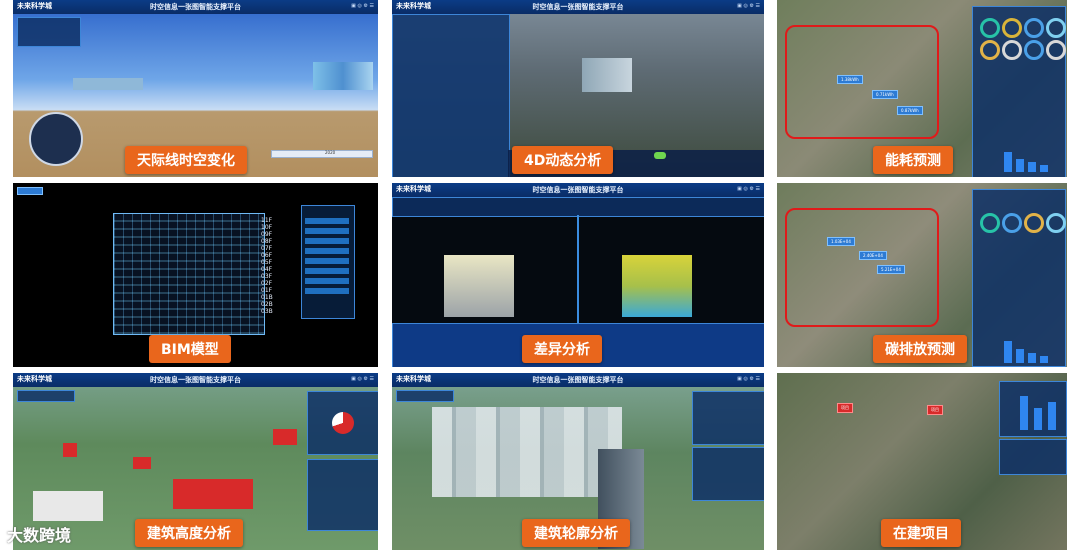 Image resolution: width=1080 pixels, height=553 pixels. I want to click on component-panel, so click(328, 262).